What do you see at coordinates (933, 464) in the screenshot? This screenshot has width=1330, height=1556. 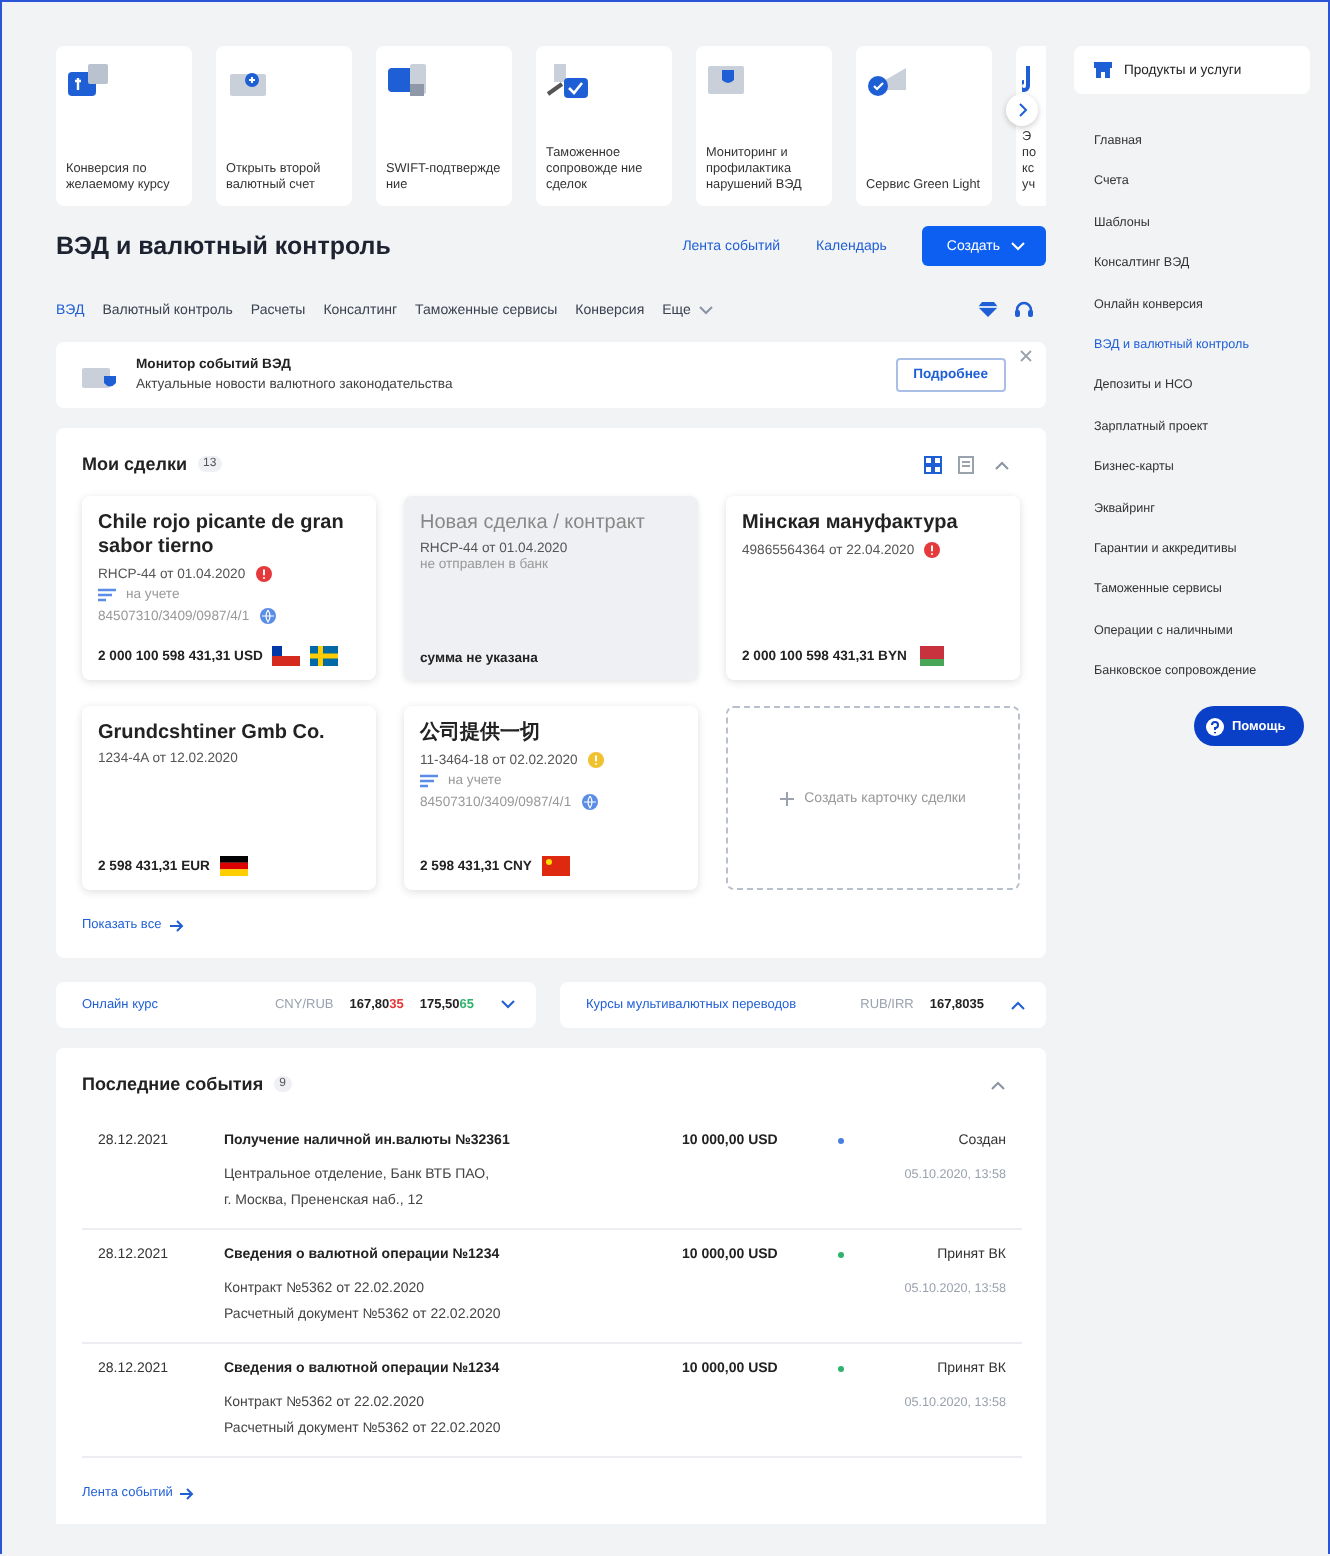 I see `grid-view-icon` at bounding box center [933, 464].